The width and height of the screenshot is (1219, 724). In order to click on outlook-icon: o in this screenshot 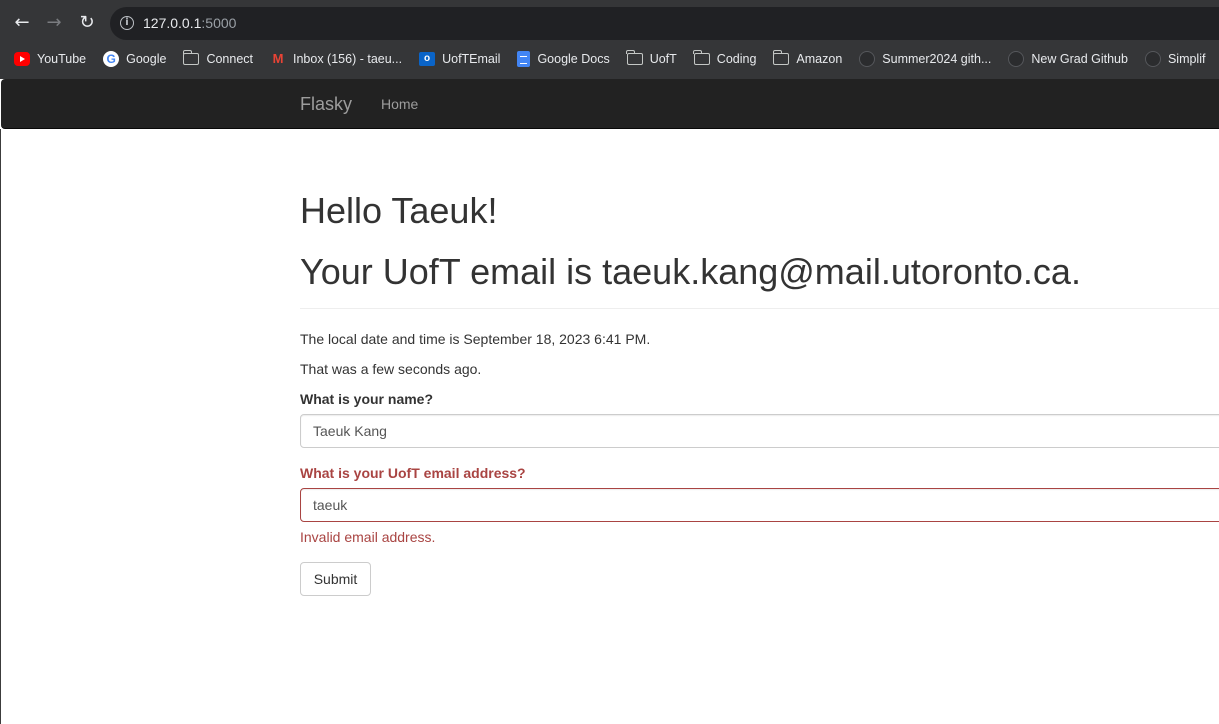, I will do `click(427, 59)`.